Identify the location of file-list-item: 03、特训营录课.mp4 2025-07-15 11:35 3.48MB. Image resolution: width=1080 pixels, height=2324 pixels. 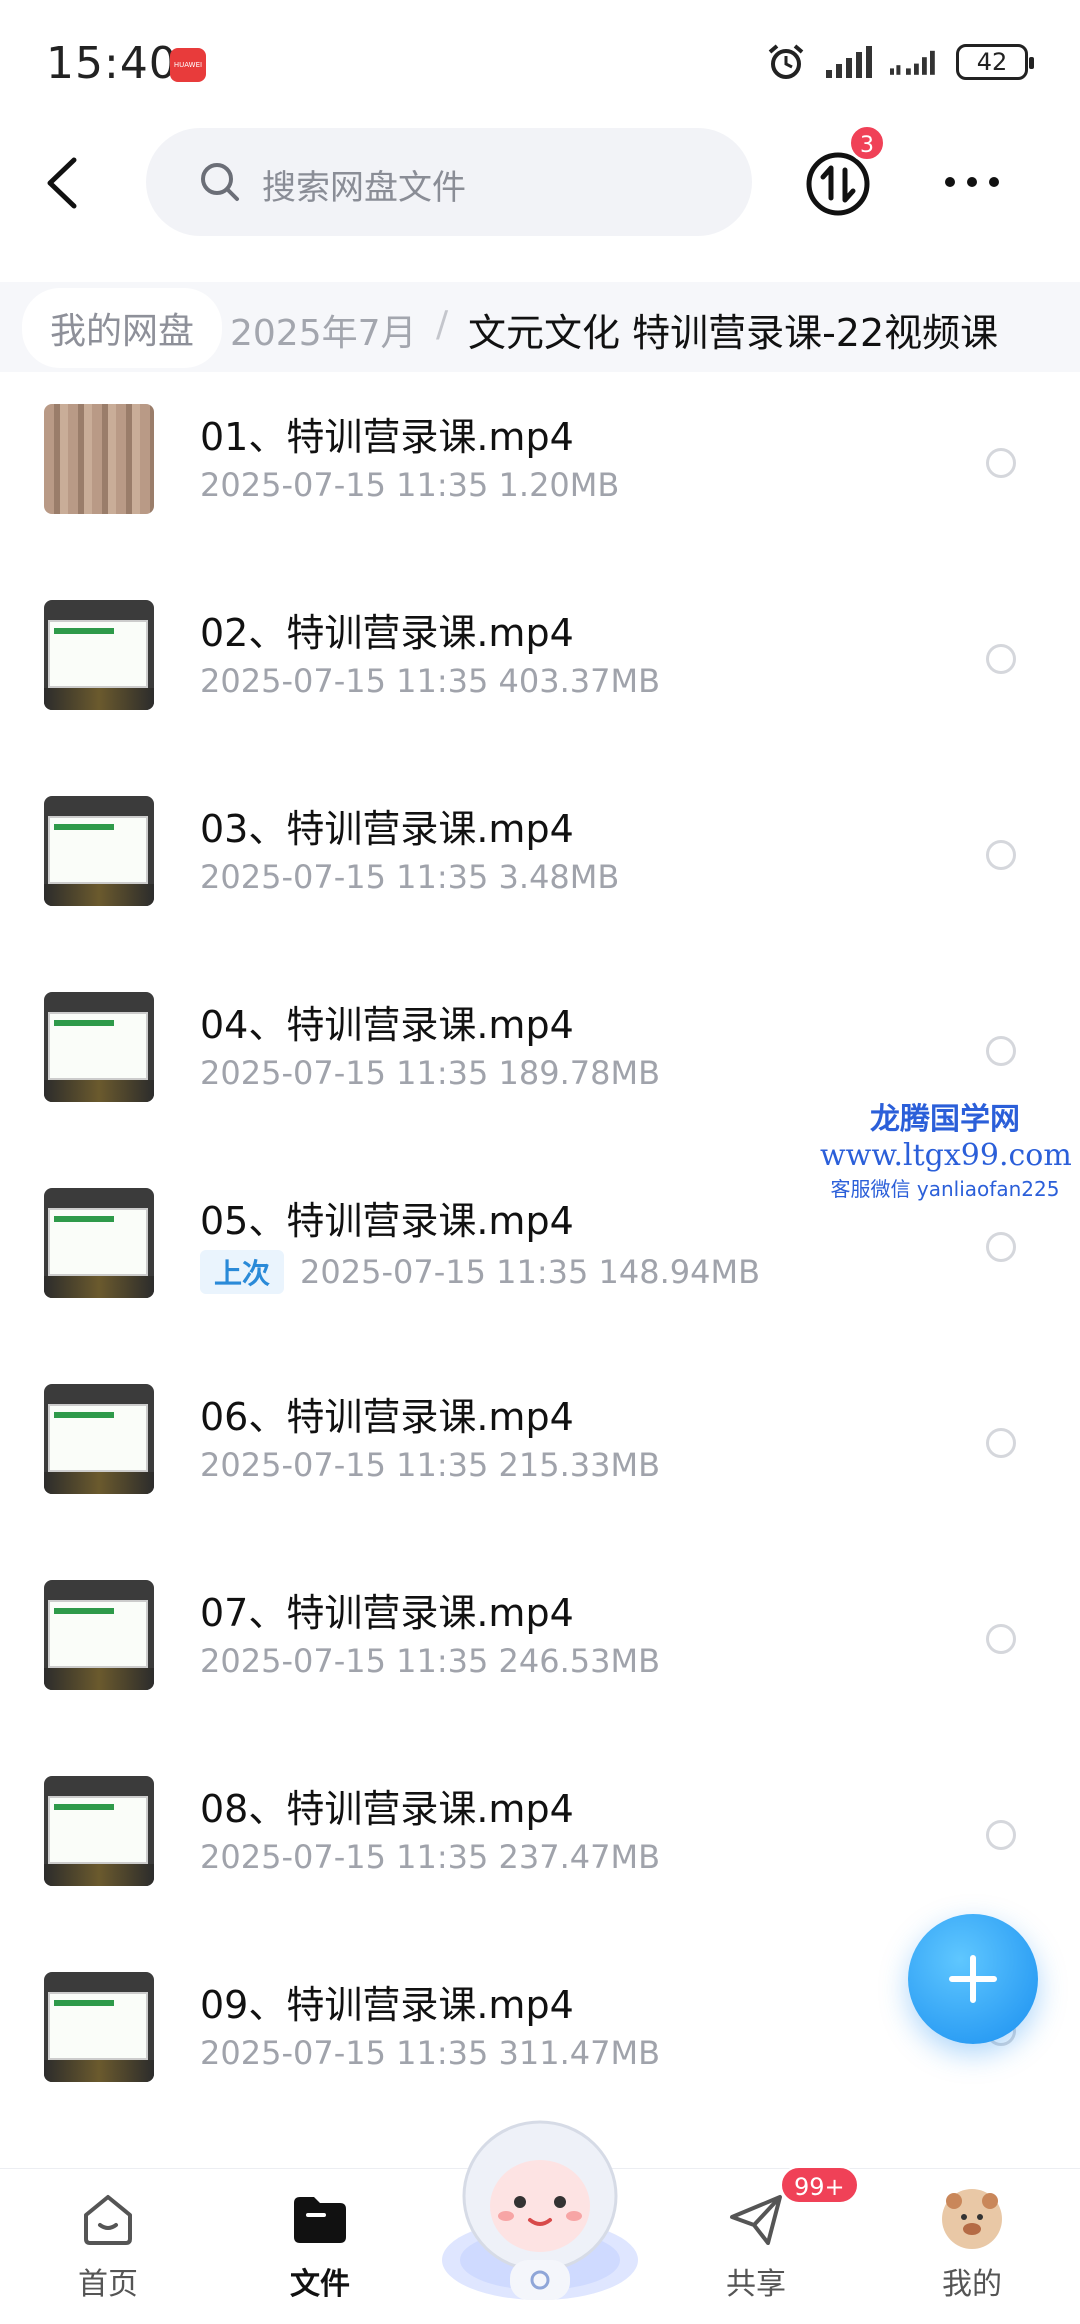
(540, 882).